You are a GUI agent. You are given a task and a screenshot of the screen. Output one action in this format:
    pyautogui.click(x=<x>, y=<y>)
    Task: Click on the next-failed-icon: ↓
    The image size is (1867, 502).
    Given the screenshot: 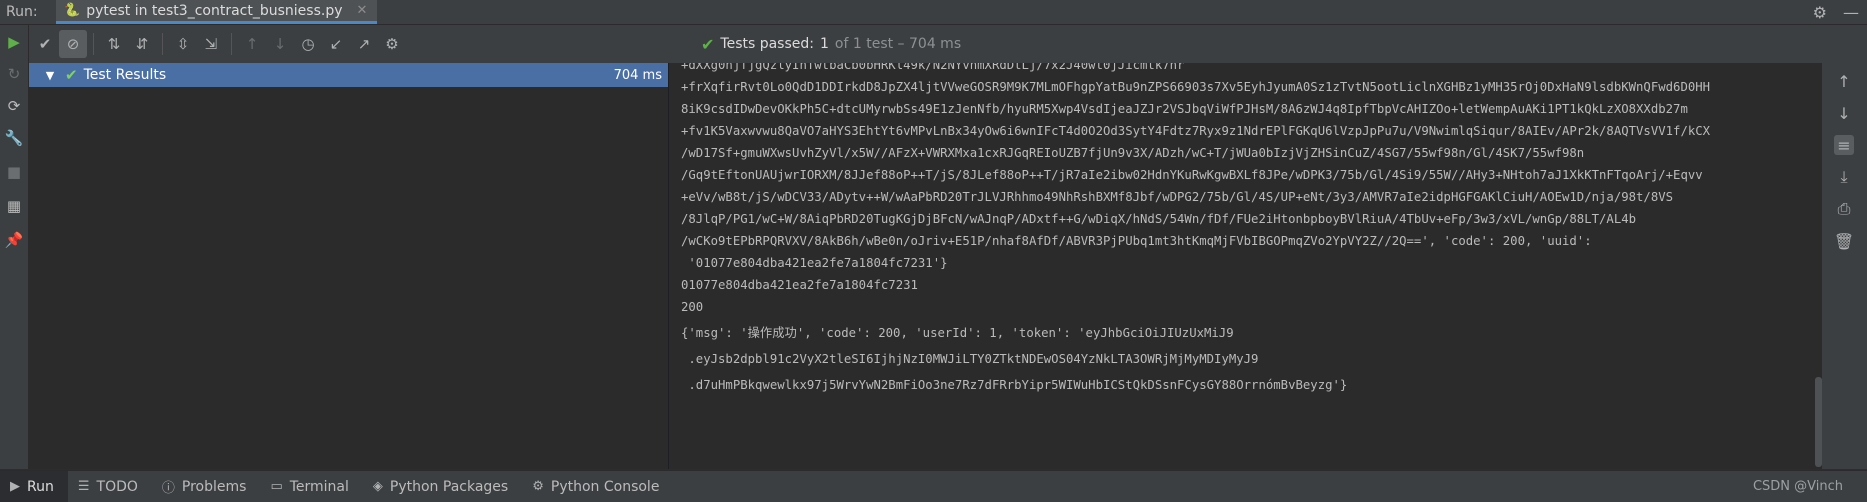 What is the action you would take?
    pyautogui.click(x=280, y=44)
    